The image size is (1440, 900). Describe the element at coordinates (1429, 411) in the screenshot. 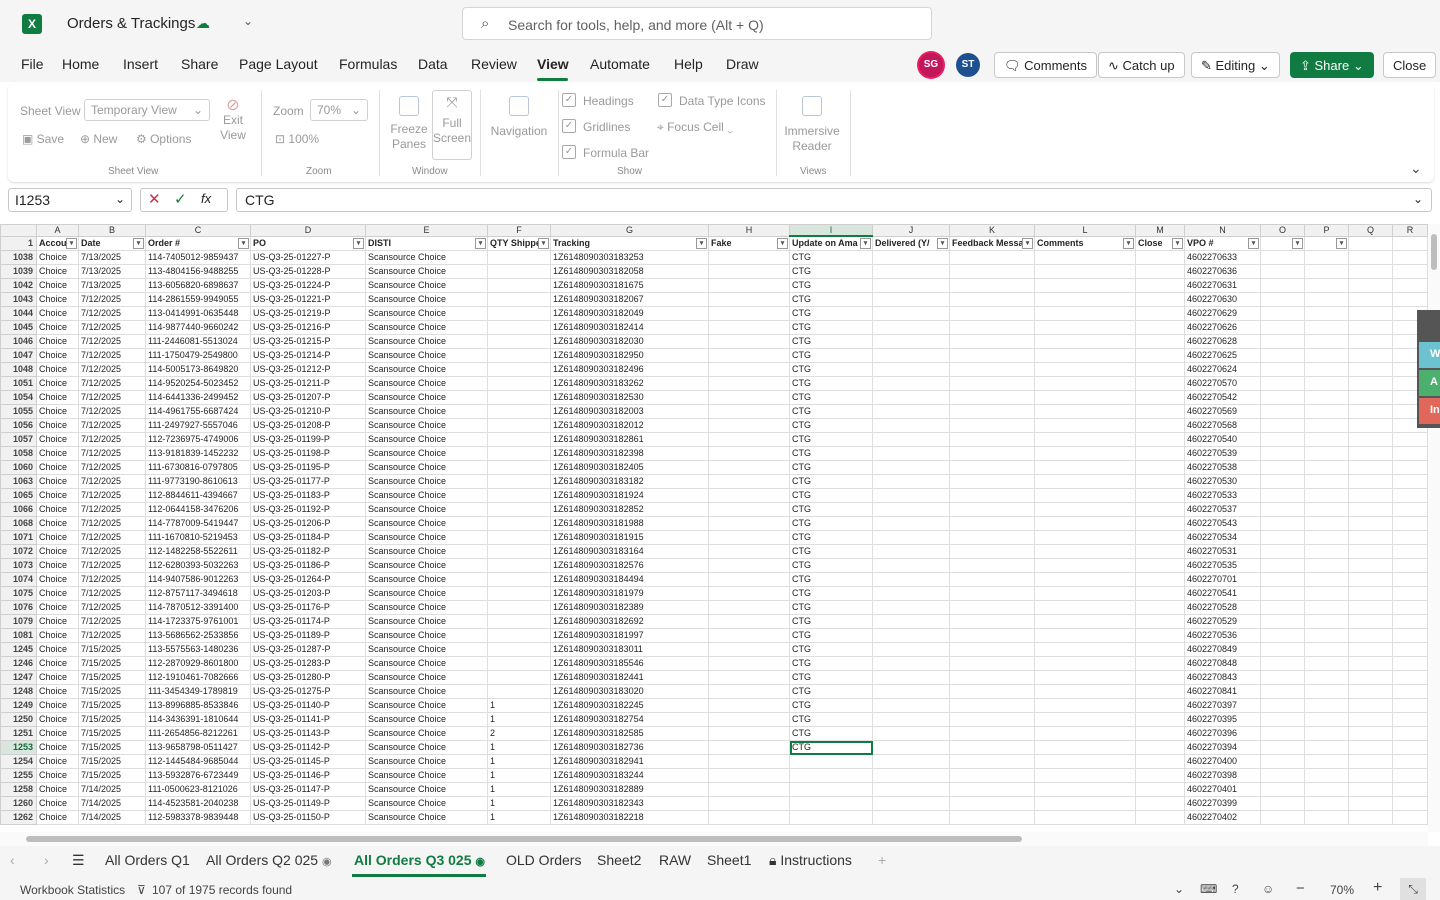

I see `side-tab: In` at that location.